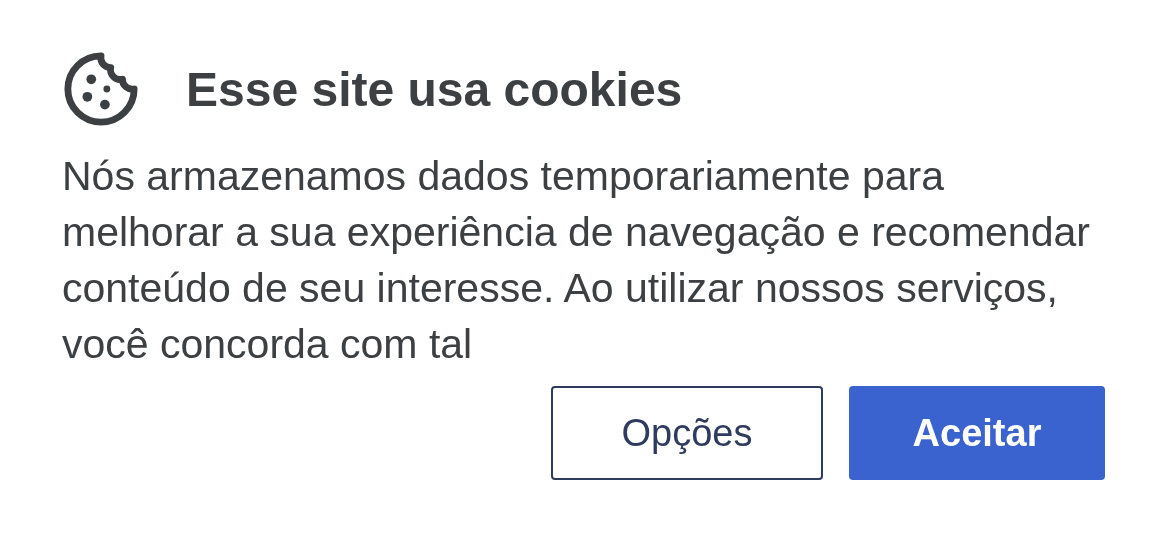  I want to click on options-button: Opções, so click(687, 433).